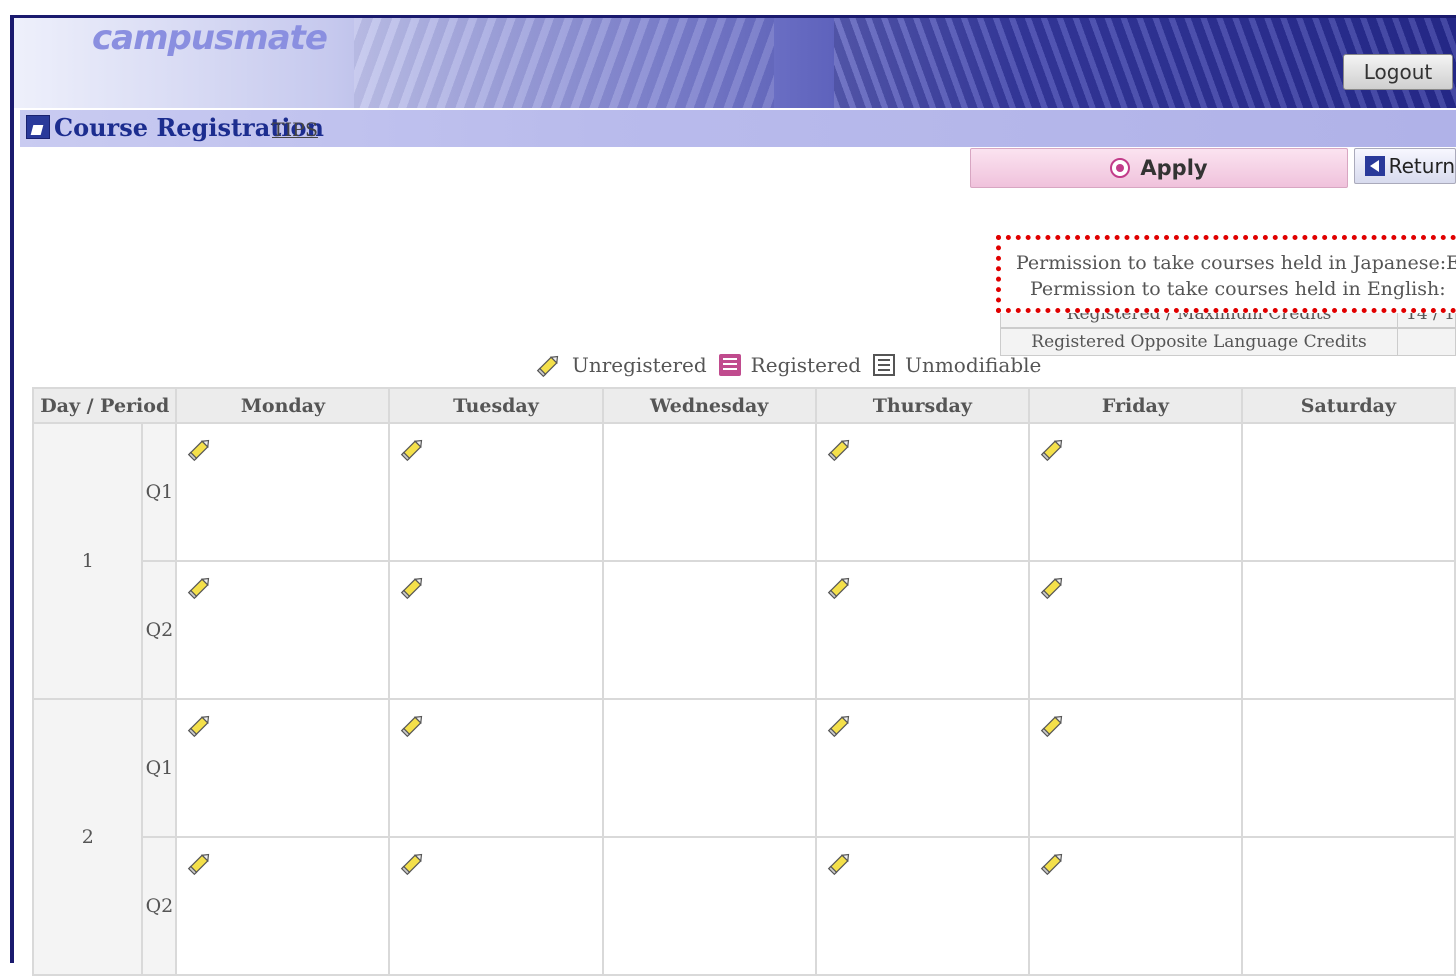 This screenshot has width=1456, height=976. I want to click on legend-unregistered: Unregistered, so click(621, 365).